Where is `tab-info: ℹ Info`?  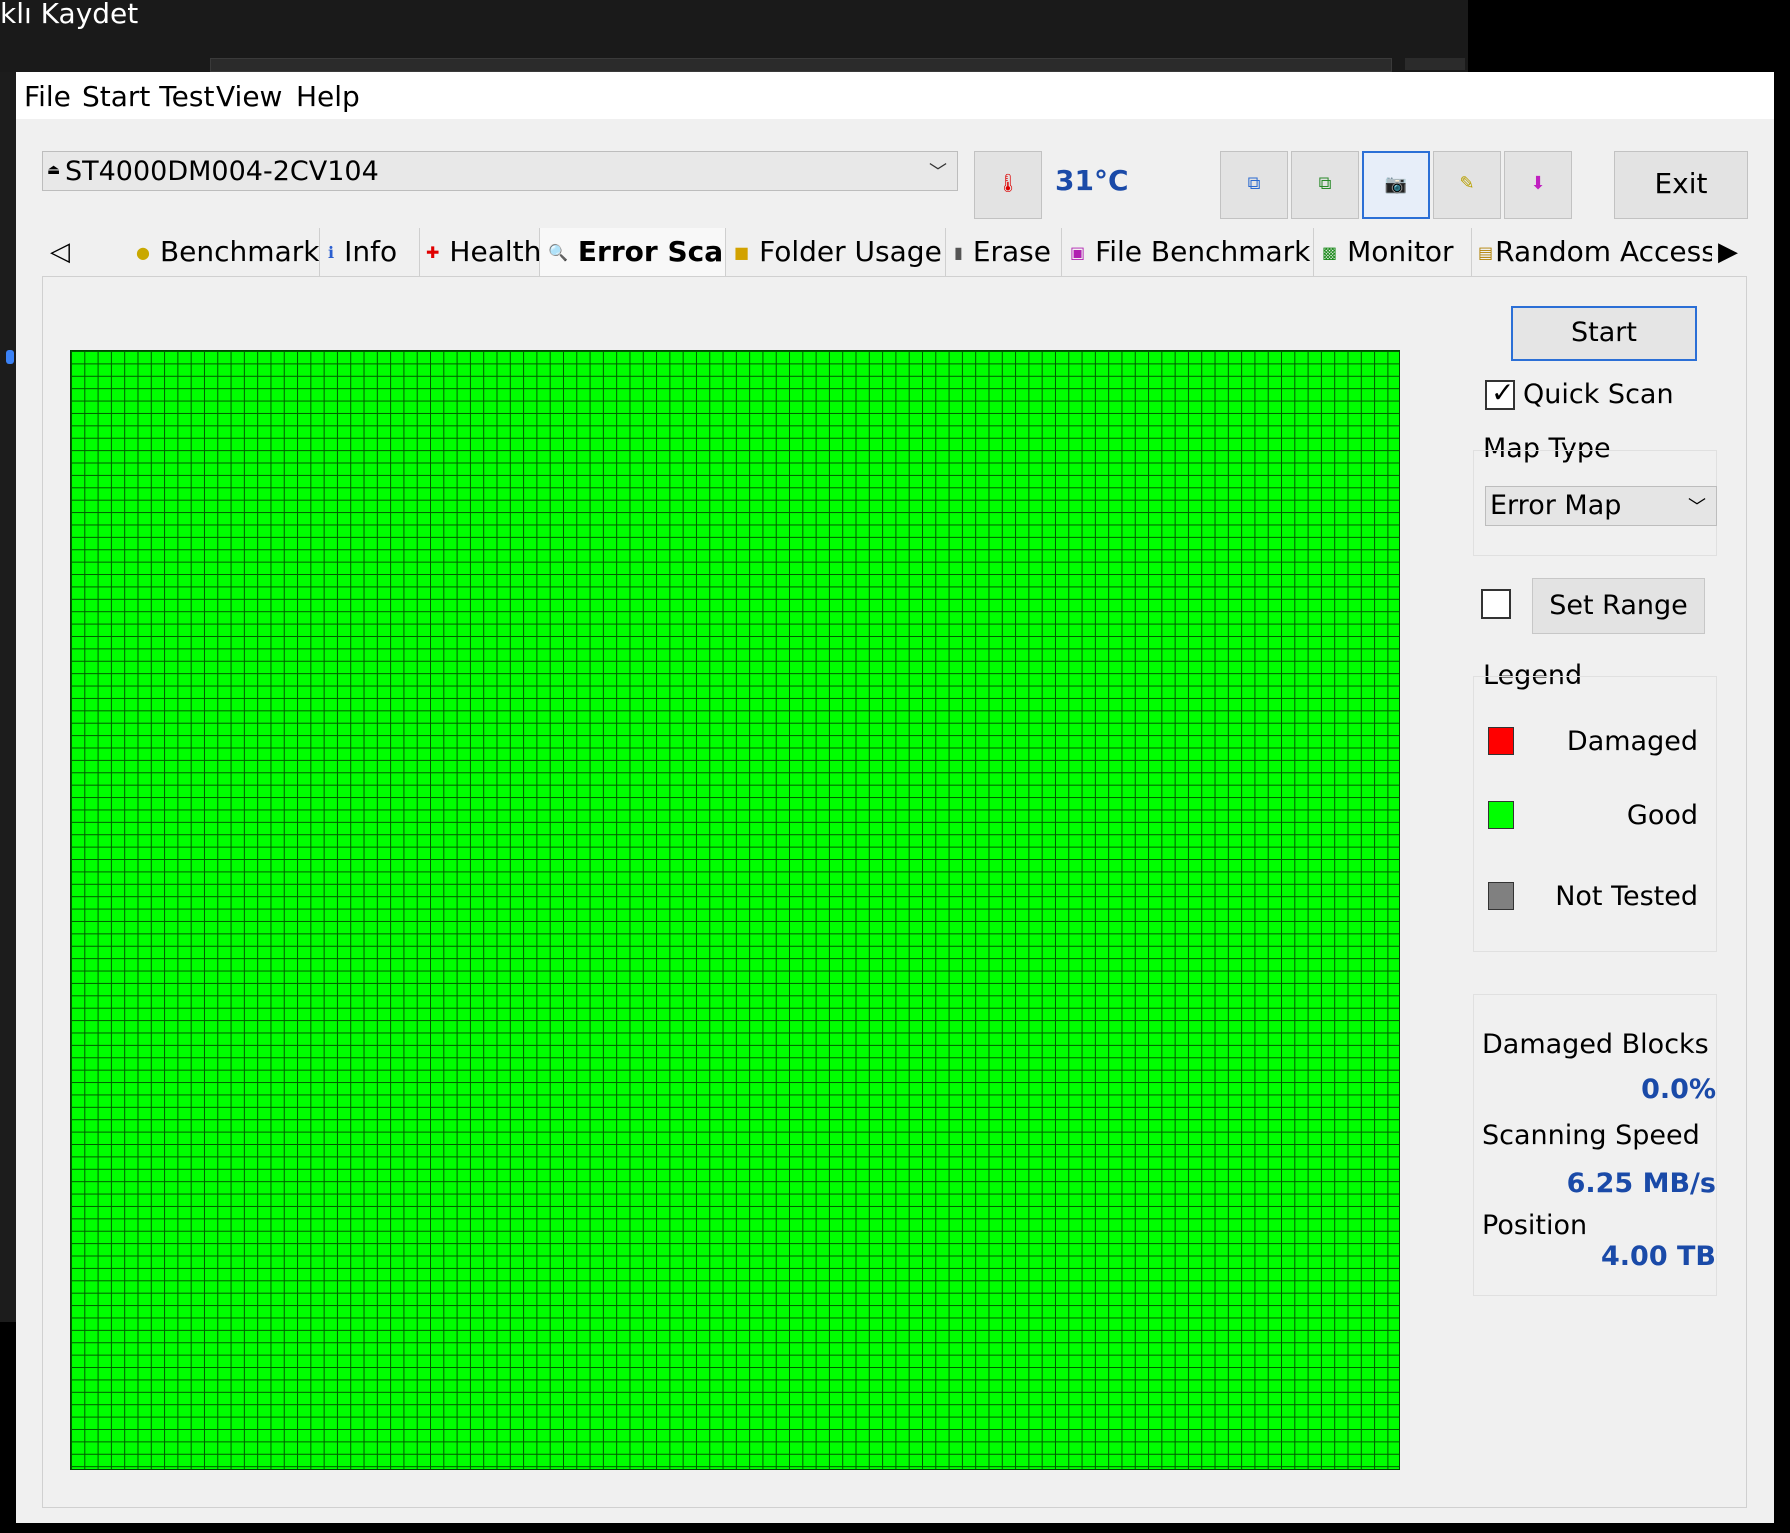
tab-info: ℹ Info is located at coordinates (370, 252).